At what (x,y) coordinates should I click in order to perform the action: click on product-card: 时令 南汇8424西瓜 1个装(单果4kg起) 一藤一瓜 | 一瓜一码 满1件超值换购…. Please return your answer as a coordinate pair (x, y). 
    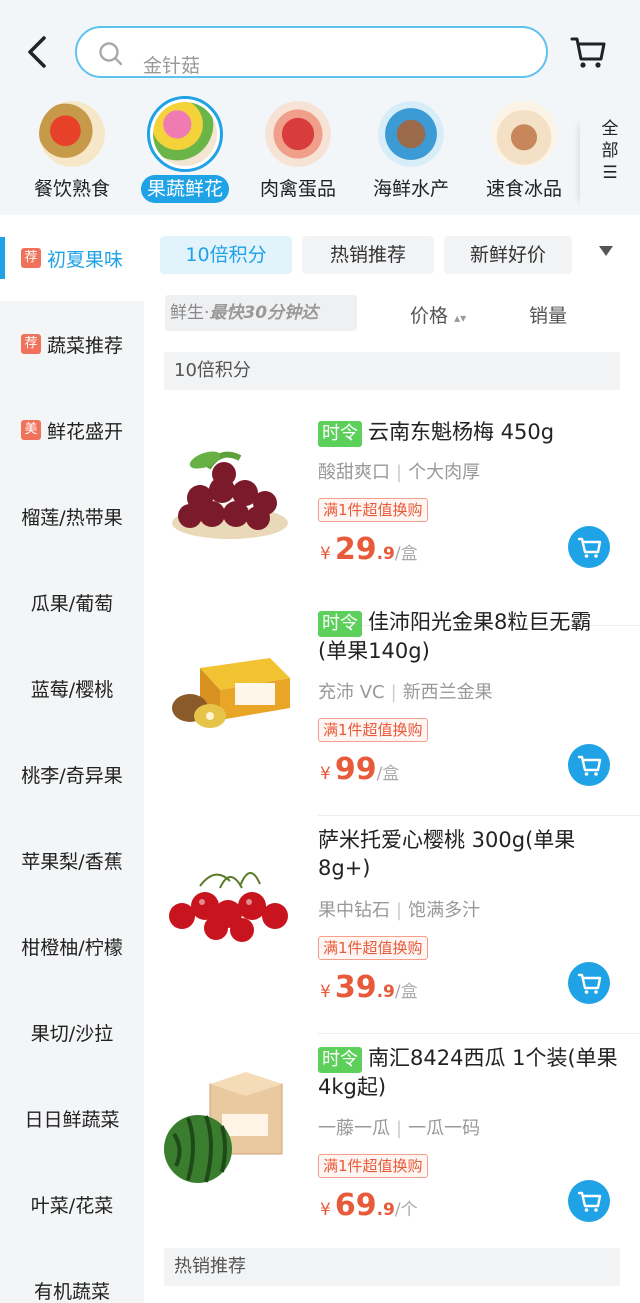
    Looking at the image, I should click on (400, 1143).